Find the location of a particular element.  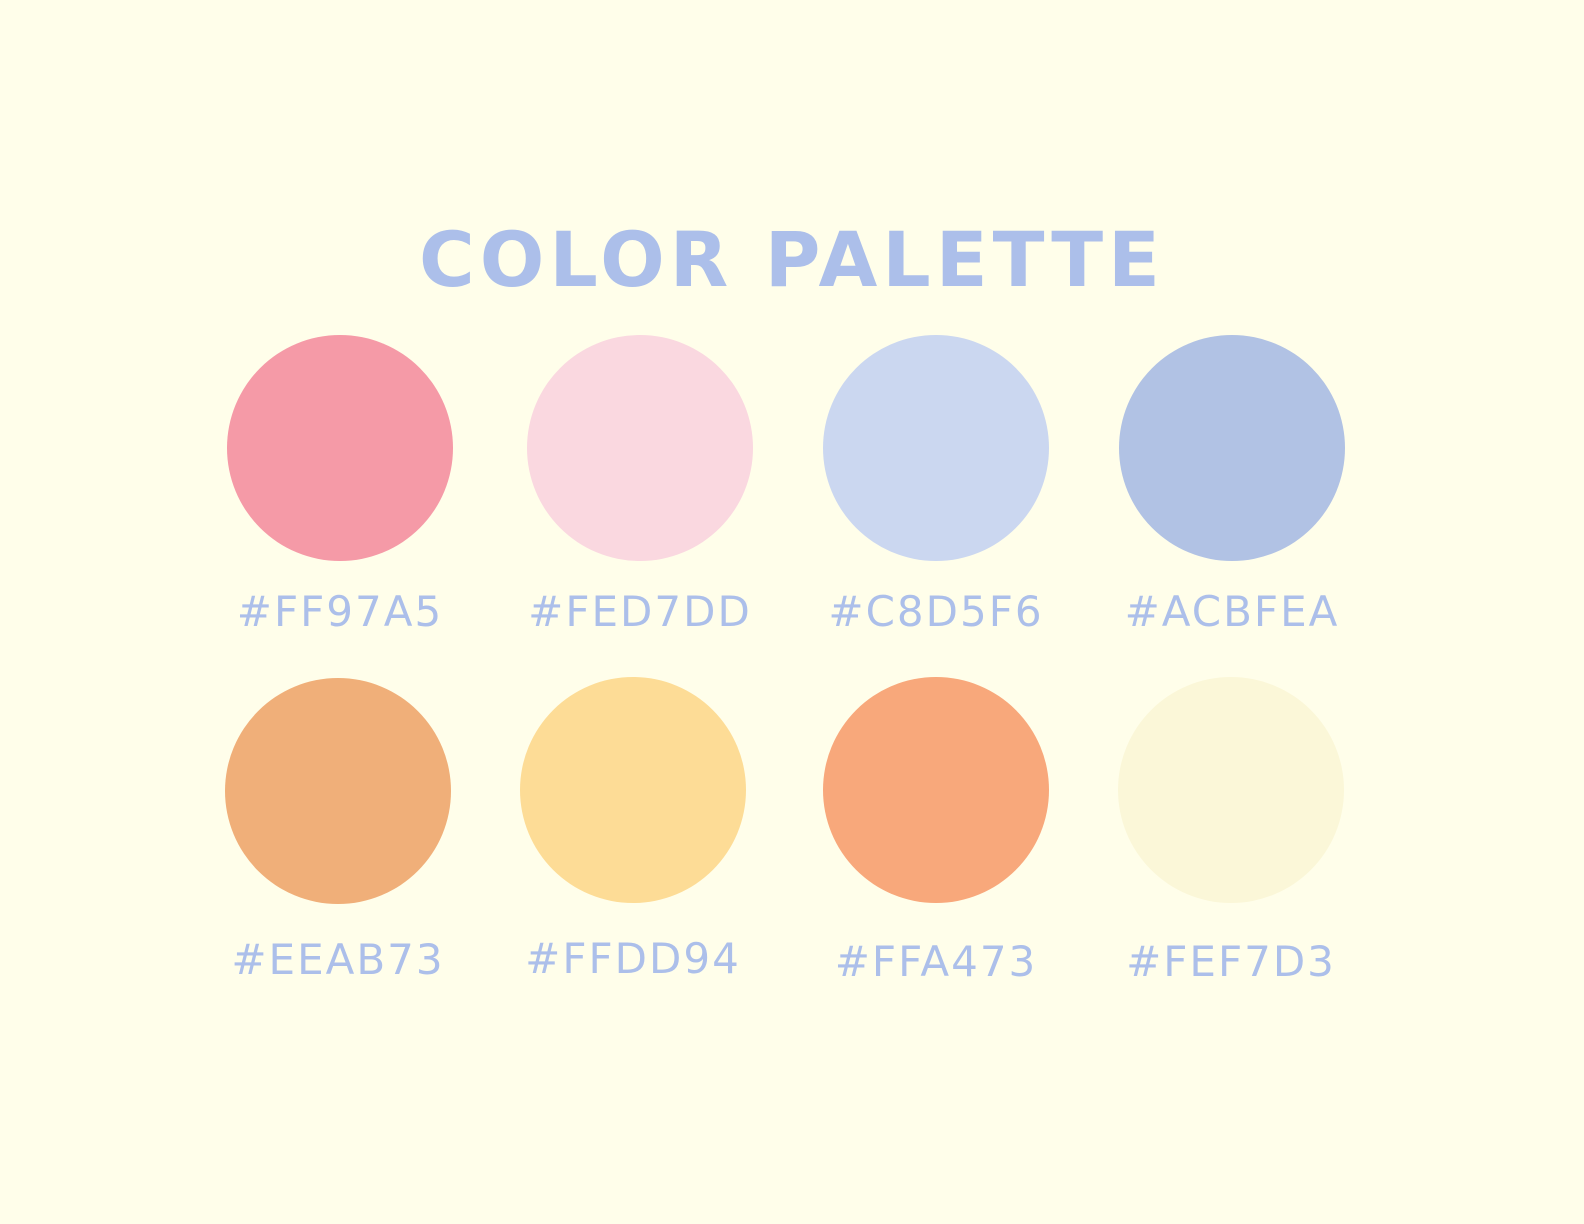

swatch-hex-label: #FEF7D3 is located at coordinates (1231, 961).